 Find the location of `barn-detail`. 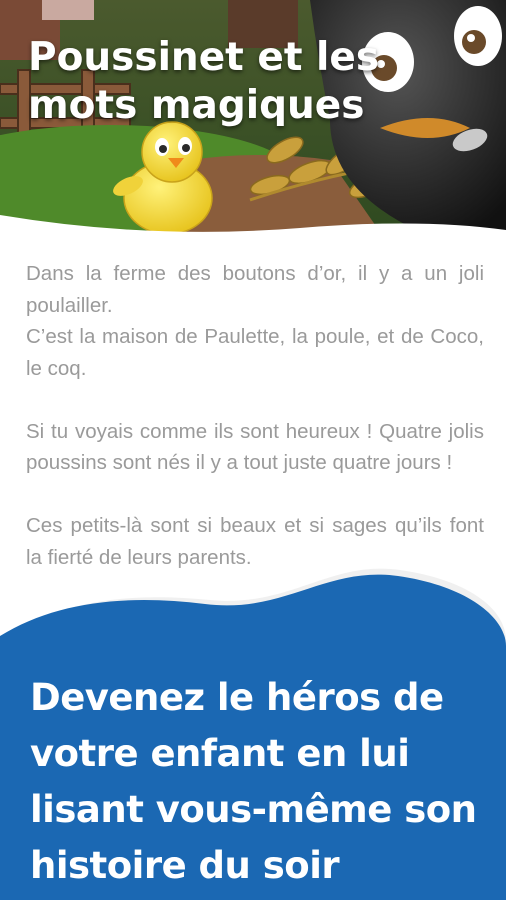

barn-detail is located at coordinates (68, 10).